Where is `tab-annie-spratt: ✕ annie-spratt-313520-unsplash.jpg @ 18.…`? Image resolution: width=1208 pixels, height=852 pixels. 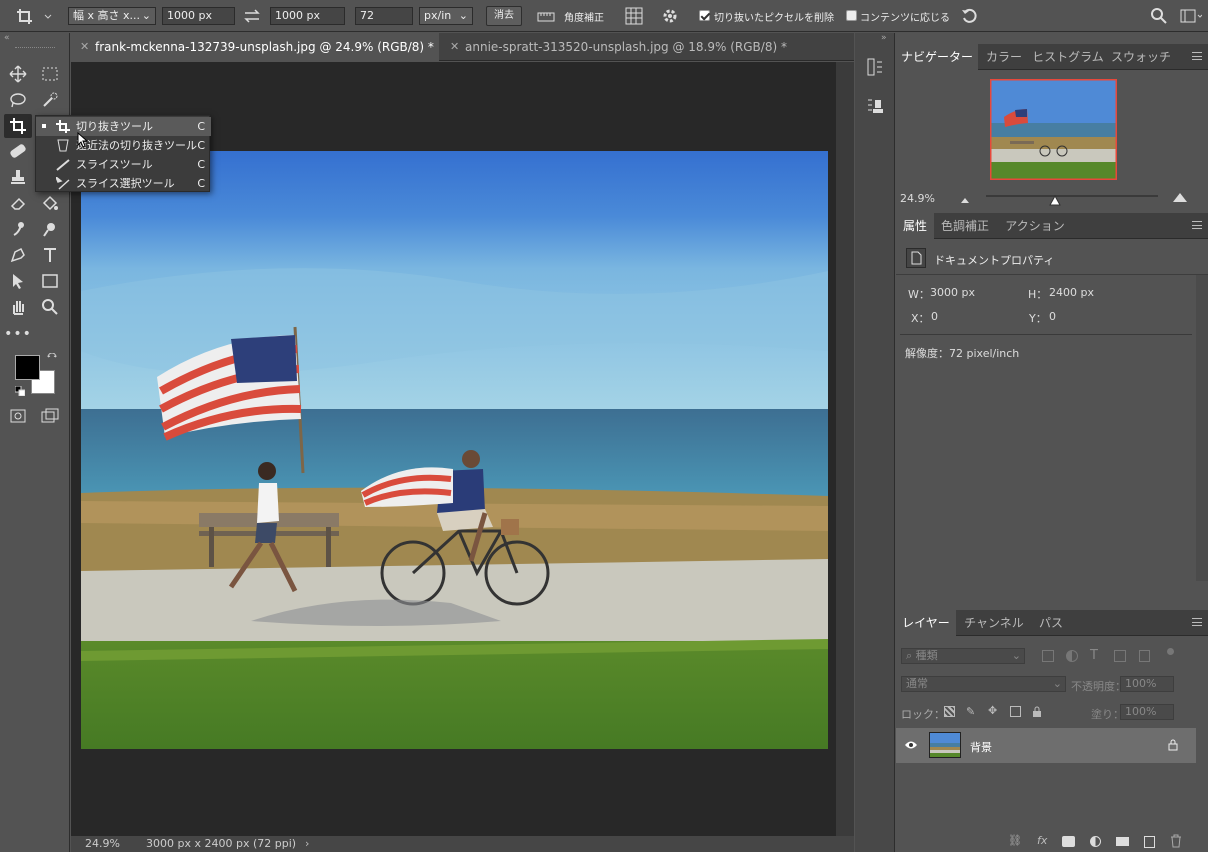
tab-annie-spratt: ✕ annie-spratt-313520-unsplash.jpg @ 18.… is located at coordinates (616, 47).